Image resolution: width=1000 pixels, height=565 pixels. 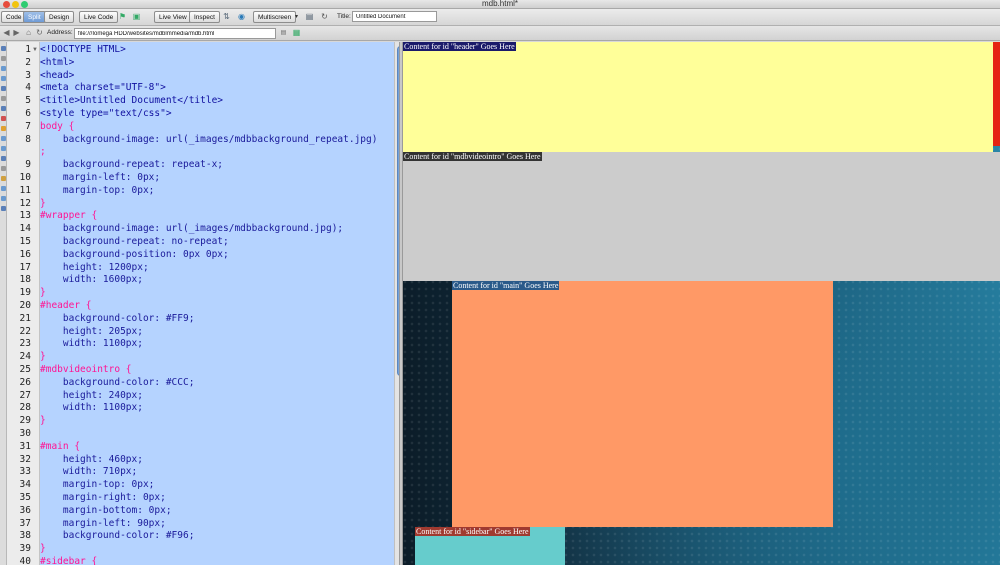 What do you see at coordinates (3, 148) in the screenshot?
I see `remove-comment-icon` at bounding box center [3, 148].